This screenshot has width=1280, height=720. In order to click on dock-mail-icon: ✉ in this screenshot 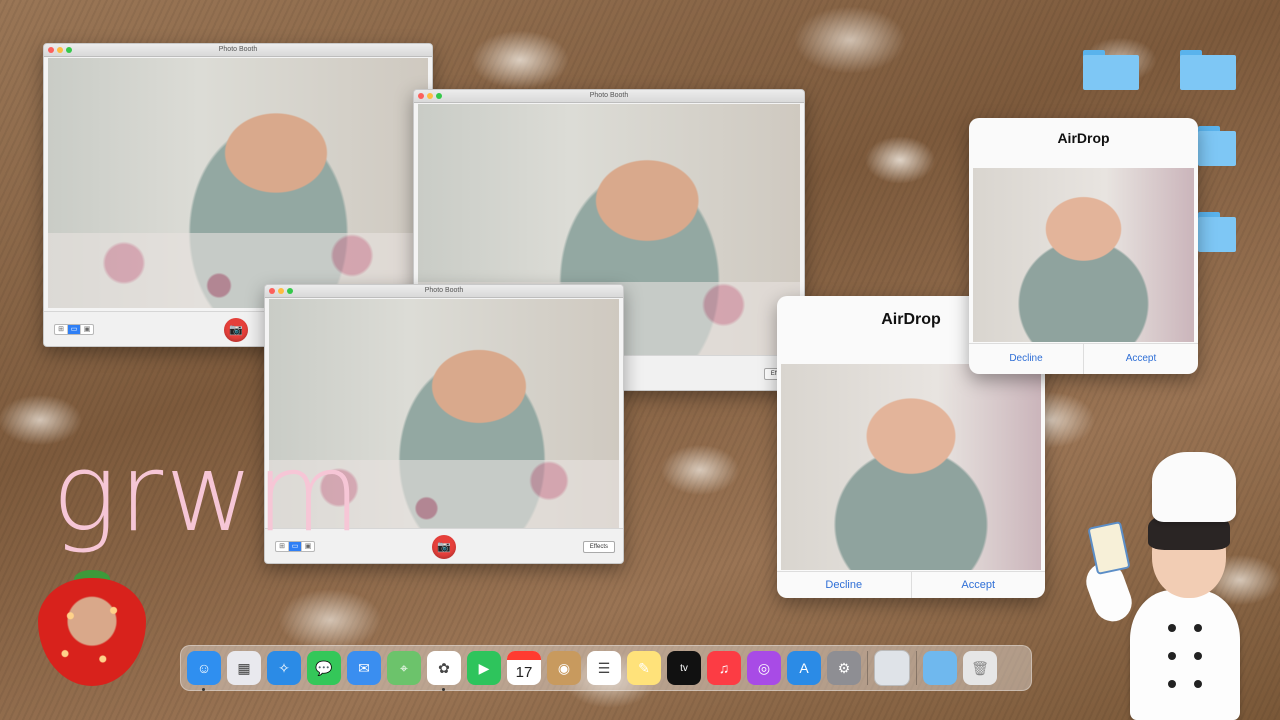, I will do `click(364, 668)`.